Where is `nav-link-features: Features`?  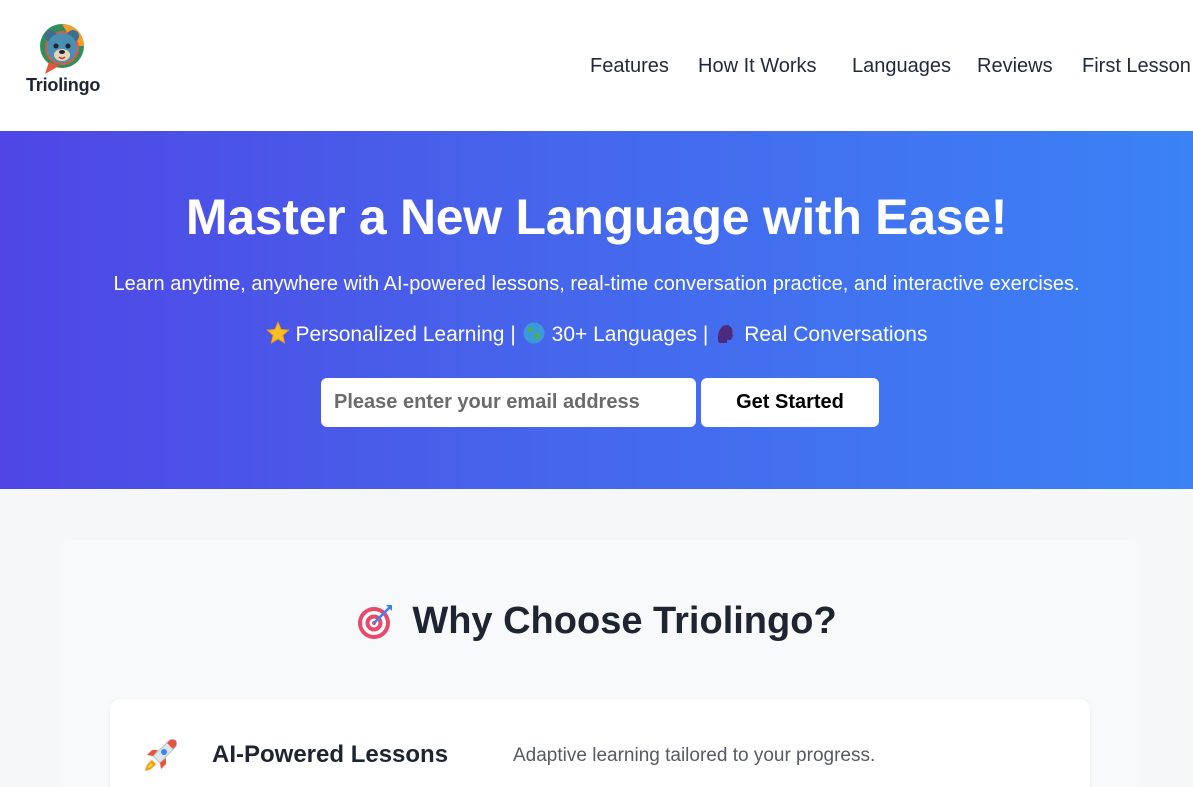 nav-link-features: Features is located at coordinates (629, 66).